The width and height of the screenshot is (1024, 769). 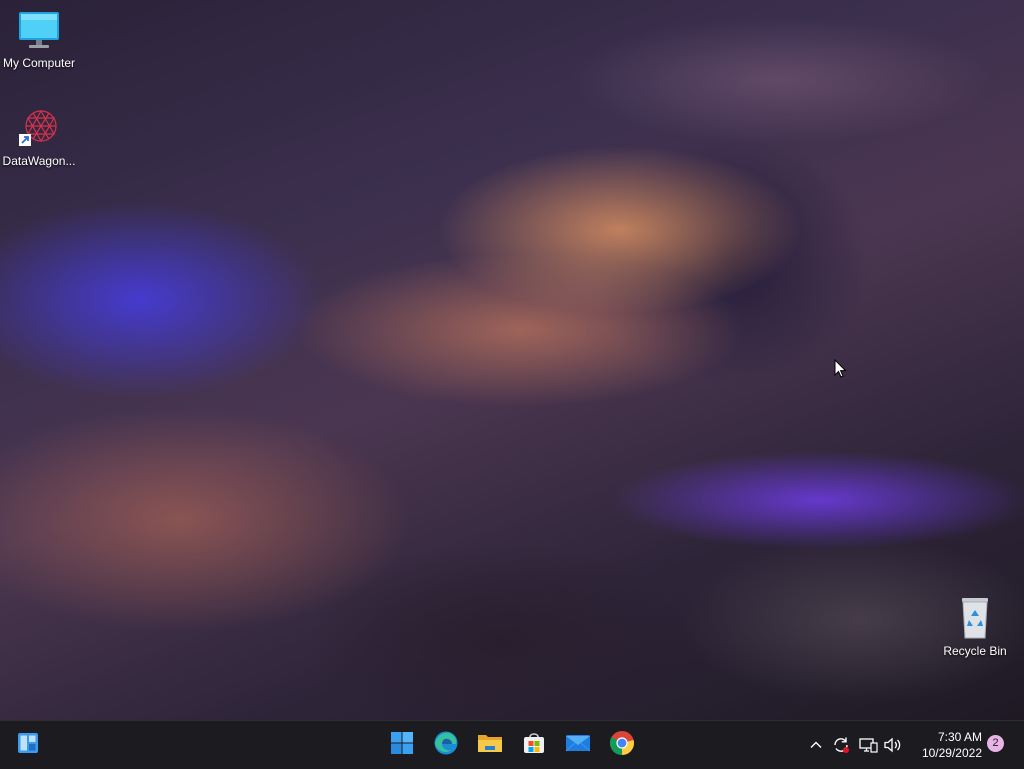 I want to click on sync-icon, so click(x=841, y=745).